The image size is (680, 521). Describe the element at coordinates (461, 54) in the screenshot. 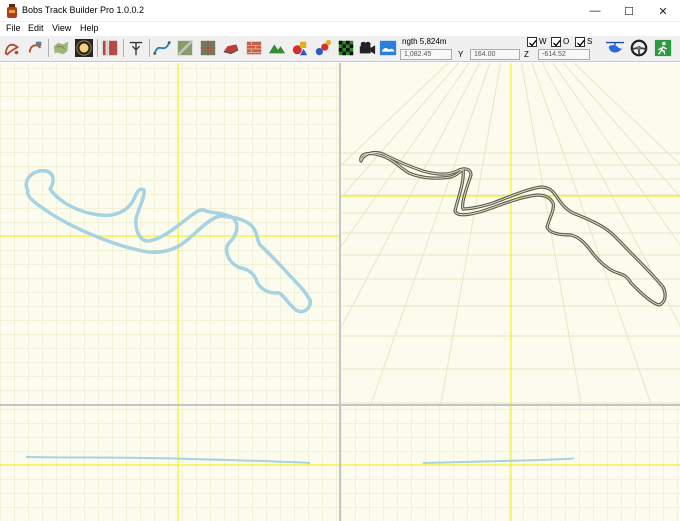

I see `y-label: Y` at that location.